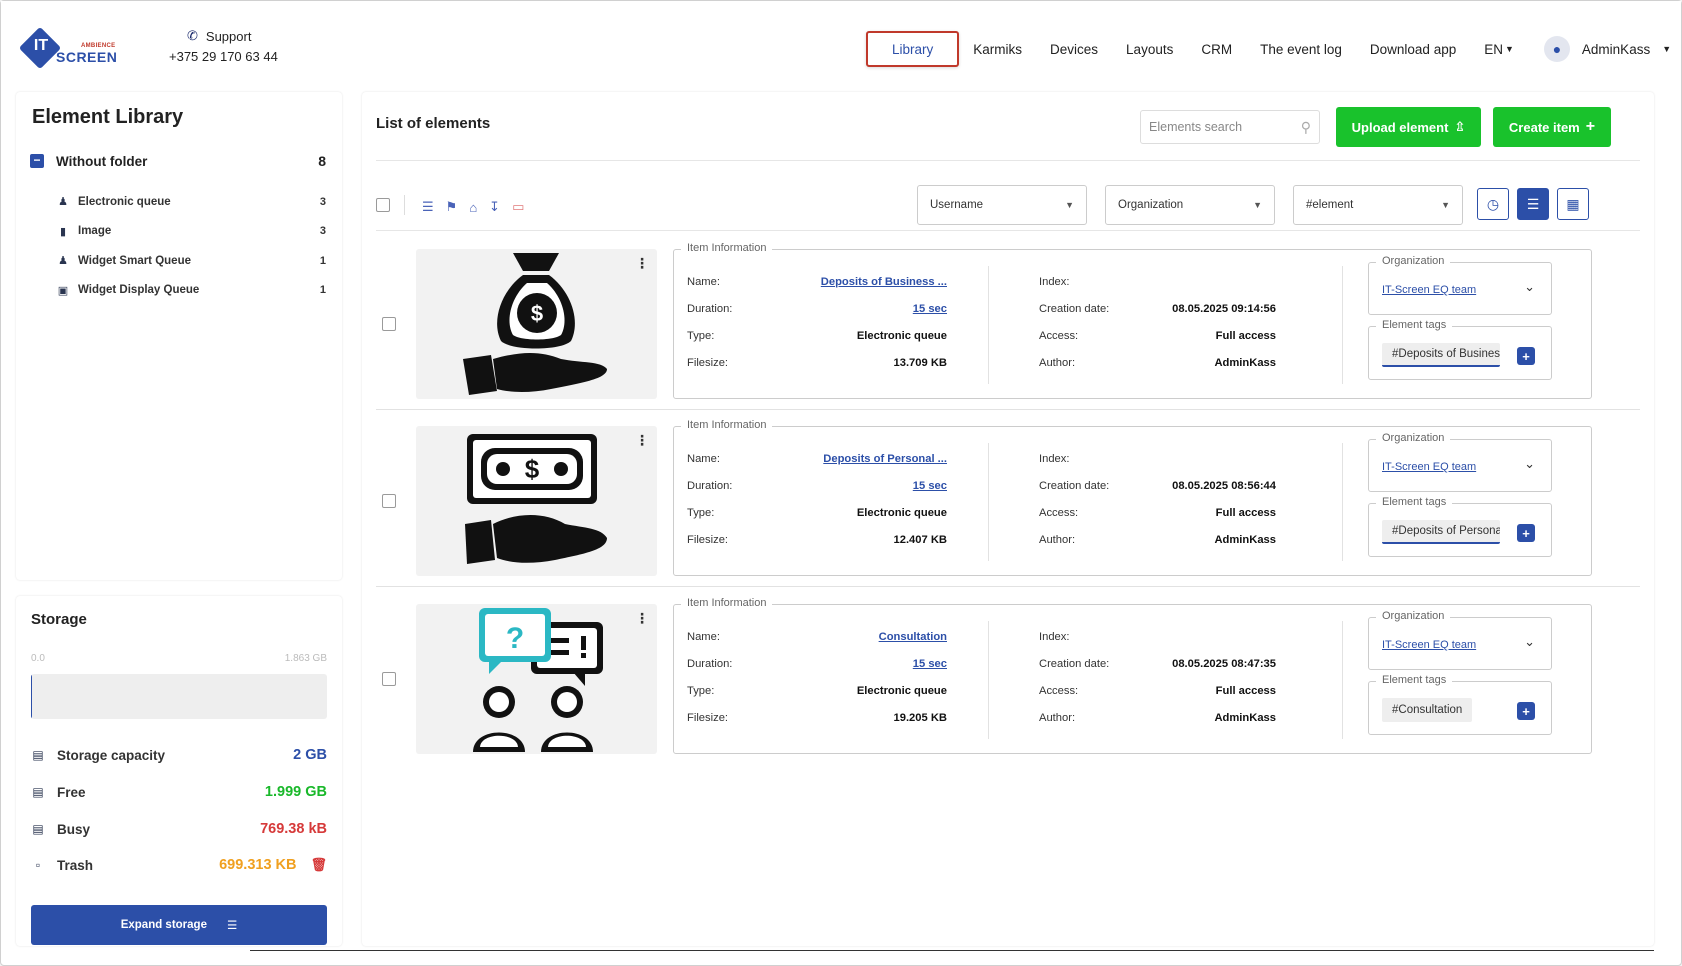  Describe the element at coordinates (191, 261) in the screenshot. I see `library-item-widget-smart-queue: ♟ Widget Smart Queue 1` at that location.